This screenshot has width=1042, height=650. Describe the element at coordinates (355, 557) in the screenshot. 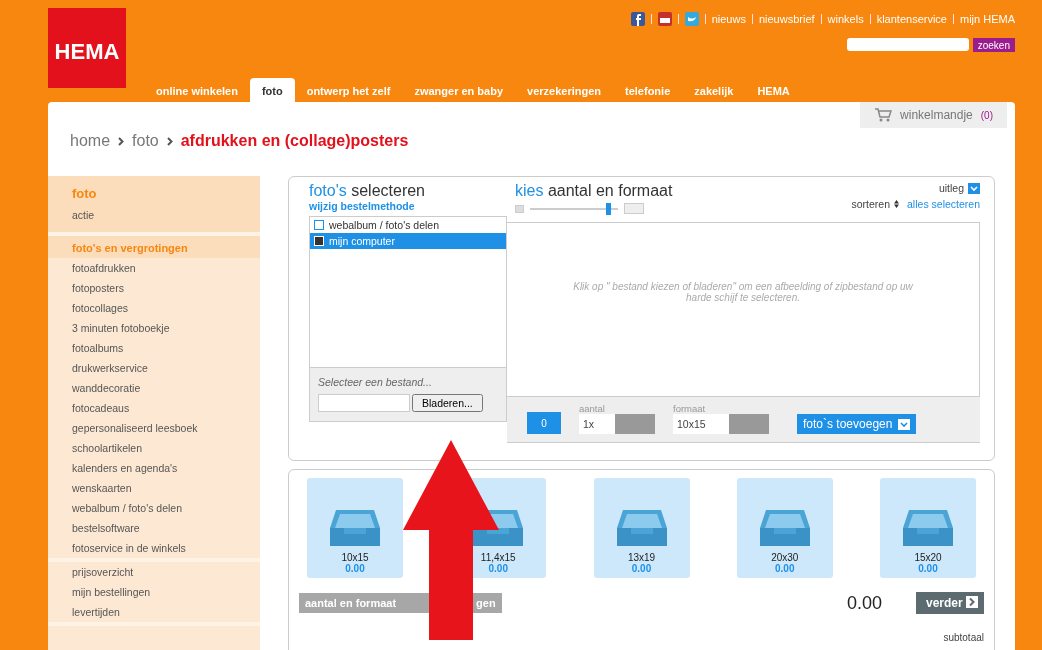

I see `format-size: 10x15` at that location.